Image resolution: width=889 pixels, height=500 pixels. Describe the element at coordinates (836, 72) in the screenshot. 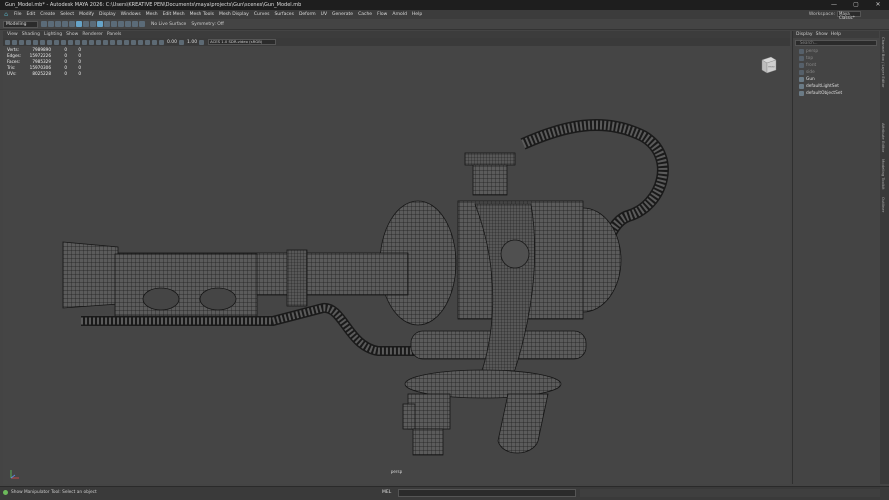

I see `outliner-item-side: side` at that location.